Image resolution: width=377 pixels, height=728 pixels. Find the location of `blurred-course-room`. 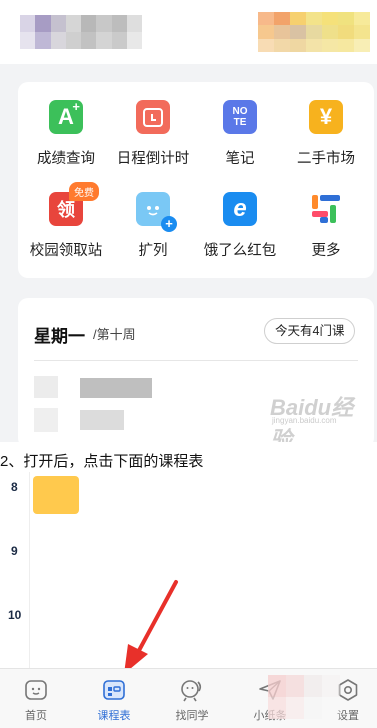

blurred-course-room is located at coordinates (102, 420).